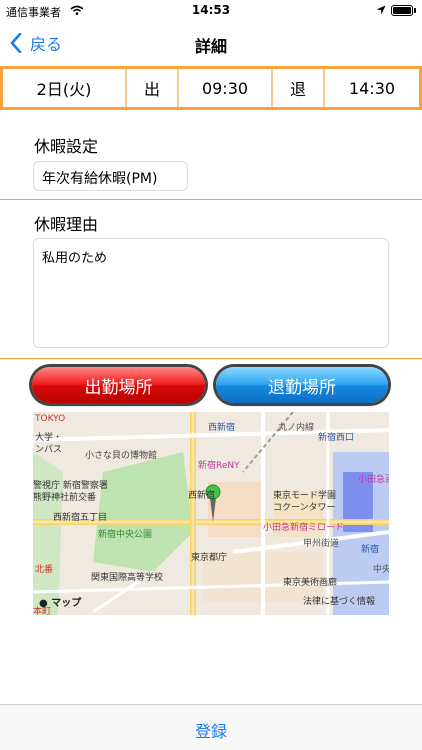 This screenshot has width=422, height=750. What do you see at coordinates (310, 583) in the screenshot?
I see `map-label: 東京美術画廊` at bounding box center [310, 583].